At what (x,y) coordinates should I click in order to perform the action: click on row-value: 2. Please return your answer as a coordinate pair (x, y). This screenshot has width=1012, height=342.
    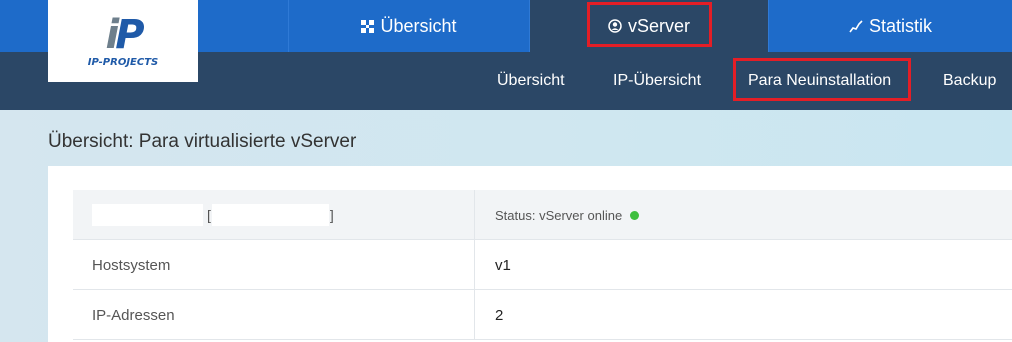
    Looking at the image, I should click on (499, 315).